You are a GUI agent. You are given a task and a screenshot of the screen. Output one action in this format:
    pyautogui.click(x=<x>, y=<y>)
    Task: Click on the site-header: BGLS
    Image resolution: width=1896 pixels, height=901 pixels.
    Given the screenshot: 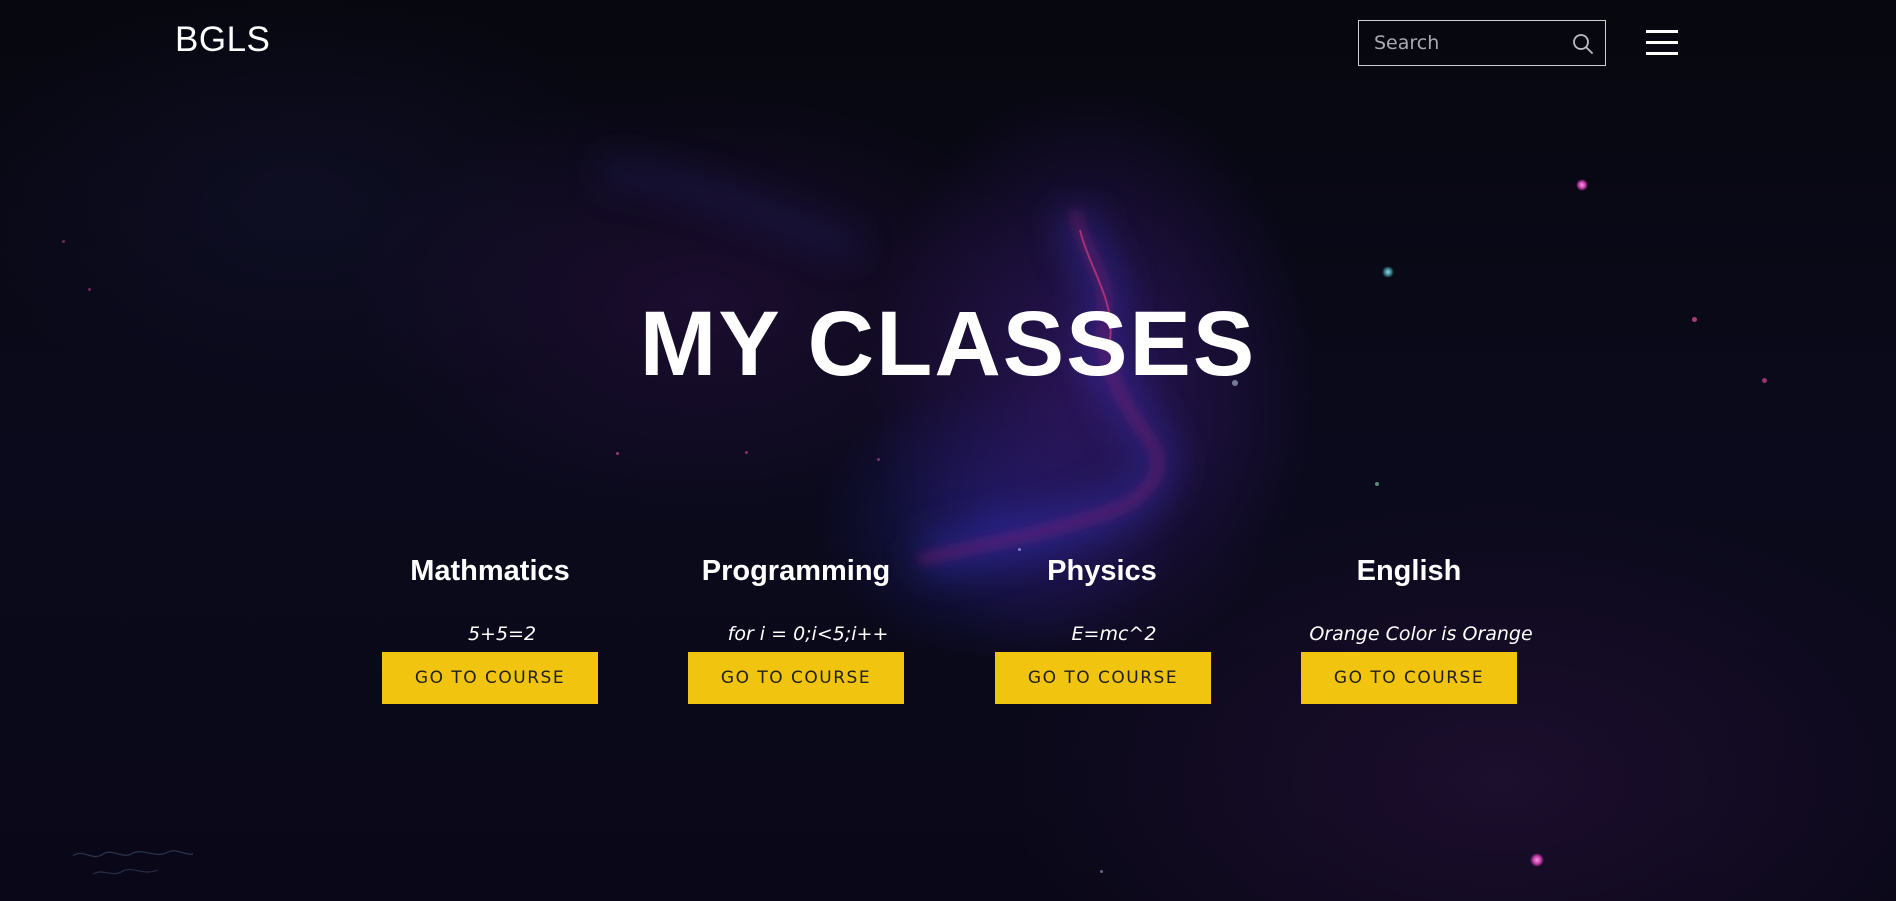 What is the action you would take?
    pyautogui.click(x=948, y=45)
    